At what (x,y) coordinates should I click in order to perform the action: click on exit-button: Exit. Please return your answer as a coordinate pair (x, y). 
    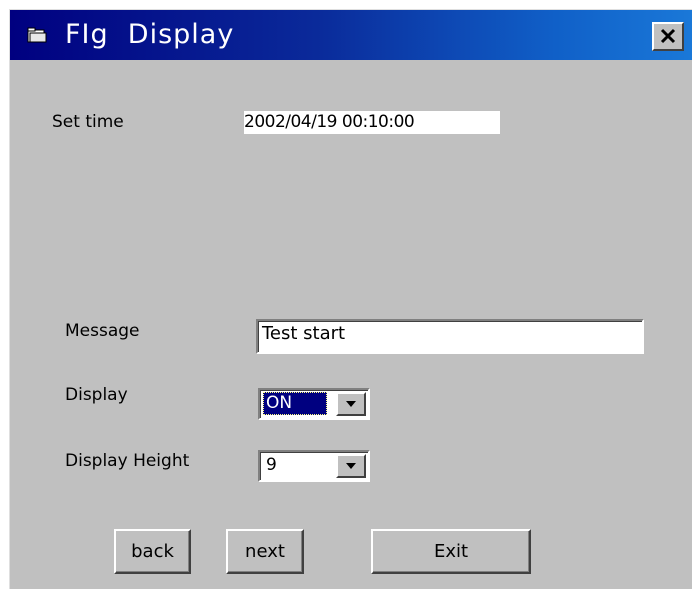
    Looking at the image, I should click on (451, 551).